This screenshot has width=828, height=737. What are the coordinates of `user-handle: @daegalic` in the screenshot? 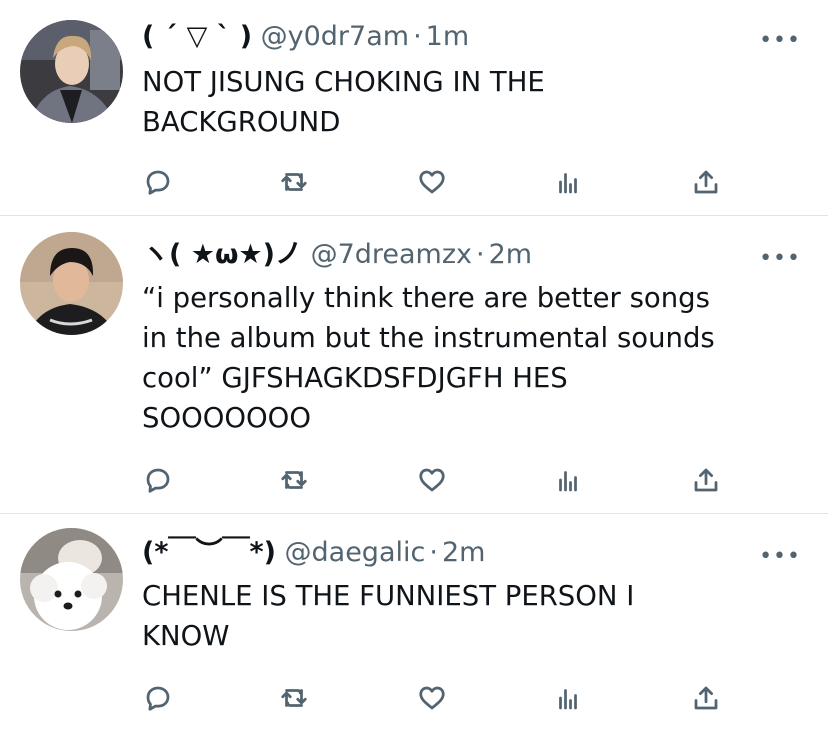 It's located at (355, 552).